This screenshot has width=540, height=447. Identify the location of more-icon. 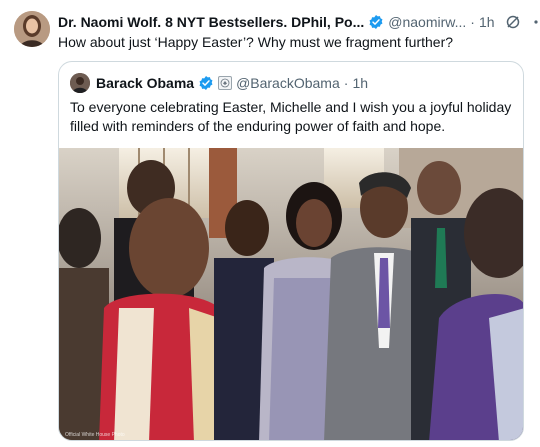
(536, 22).